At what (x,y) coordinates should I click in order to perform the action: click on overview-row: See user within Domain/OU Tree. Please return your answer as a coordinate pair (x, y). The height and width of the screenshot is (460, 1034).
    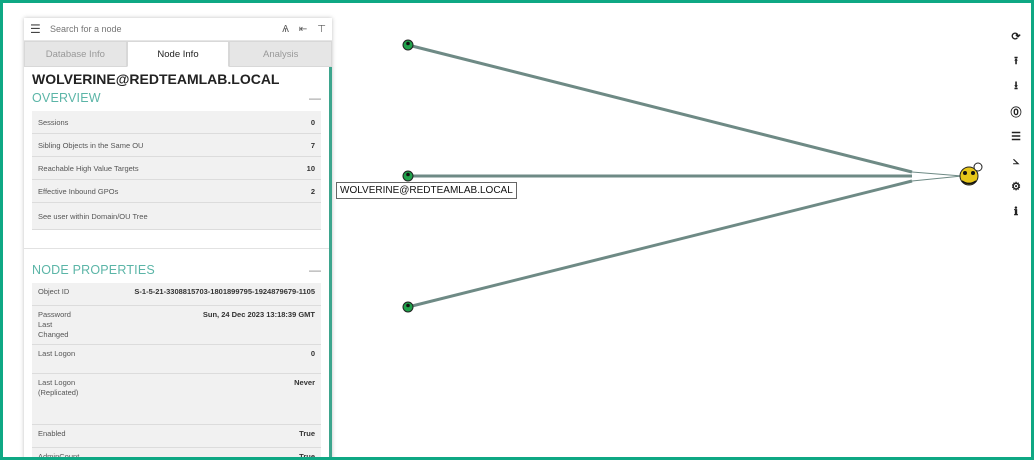
    Looking at the image, I should click on (176, 216).